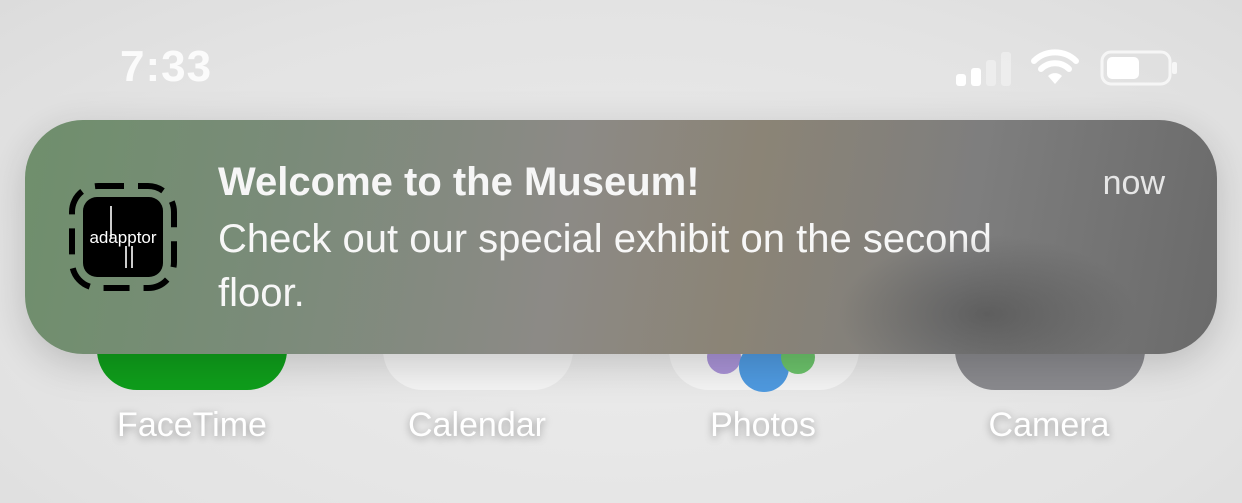 This screenshot has width=1242, height=503. What do you see at coordinates (984, 68) in the screenshot?
I see `cellular-signal-icon` at bounding box center [984, 68].